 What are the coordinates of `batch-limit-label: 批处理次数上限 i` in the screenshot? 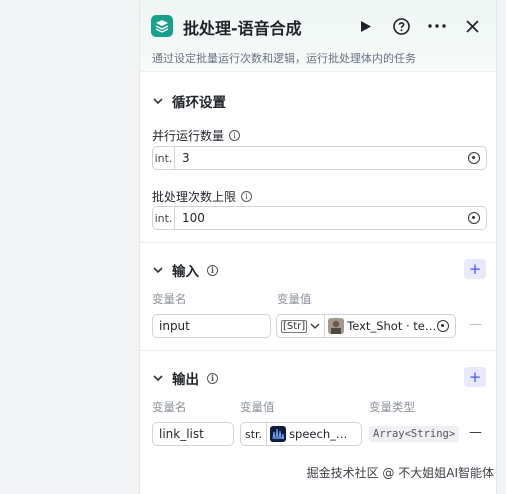 It's located at (202, 196).